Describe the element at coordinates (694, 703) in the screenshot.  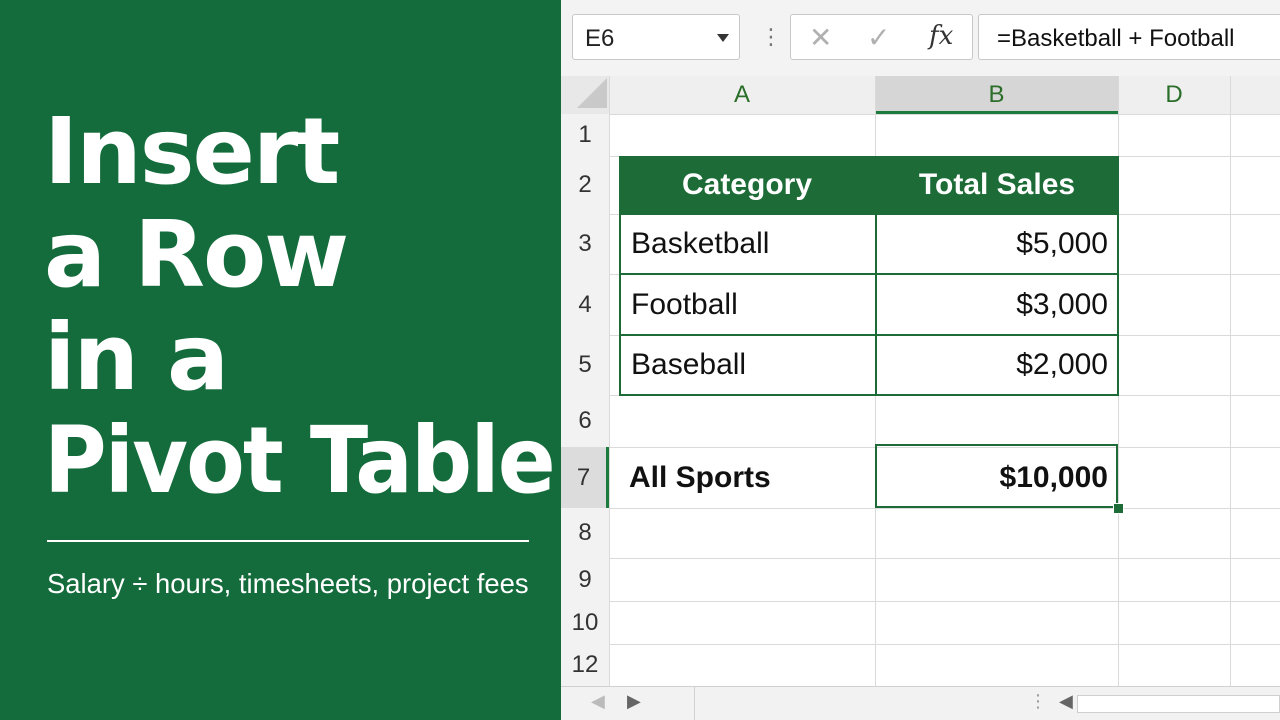
I see `bar-separator` at that location.